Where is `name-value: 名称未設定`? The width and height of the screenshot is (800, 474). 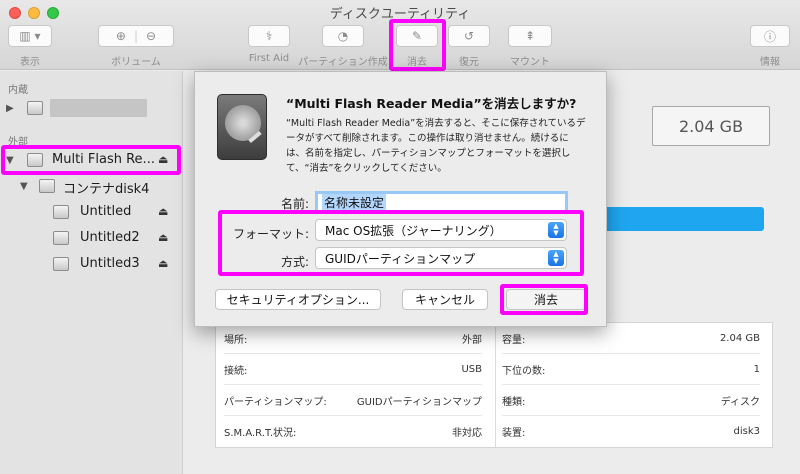
name-value: 名称未設定 is located at coordinates (354, 202).